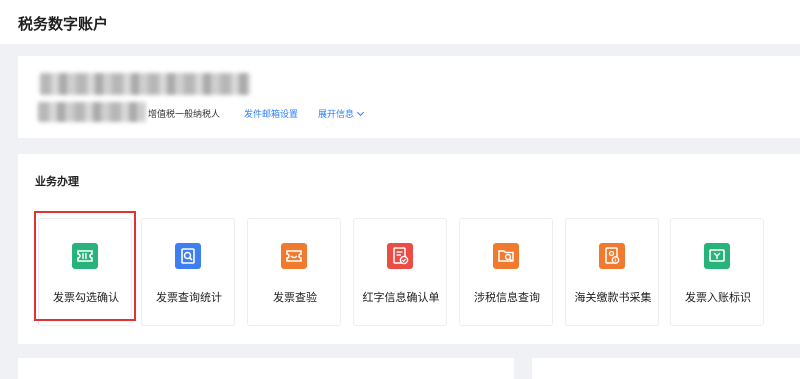 The image size is (800, 379). I want to click on page-title: 税务数字账户, so click(63, 24).